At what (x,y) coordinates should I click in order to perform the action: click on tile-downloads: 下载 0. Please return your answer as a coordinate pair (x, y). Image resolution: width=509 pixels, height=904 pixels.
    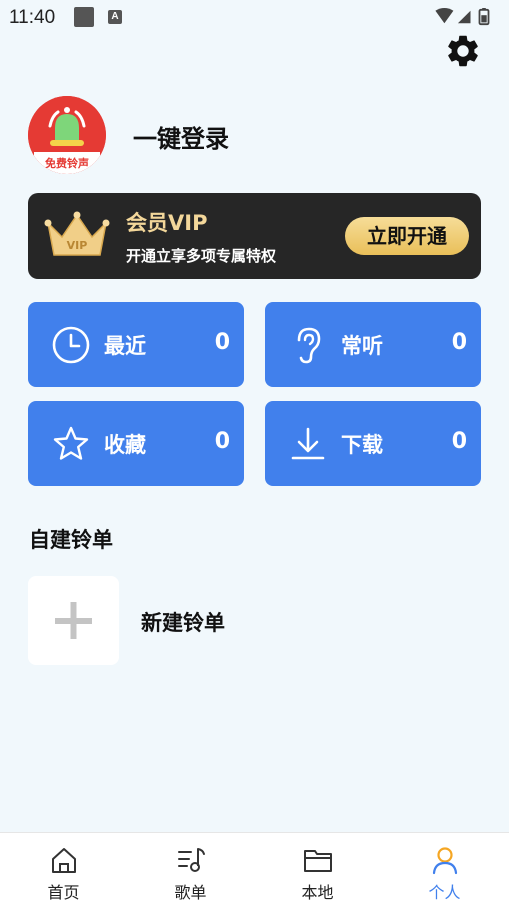
    Looking at the image, I should click on (373, 443).